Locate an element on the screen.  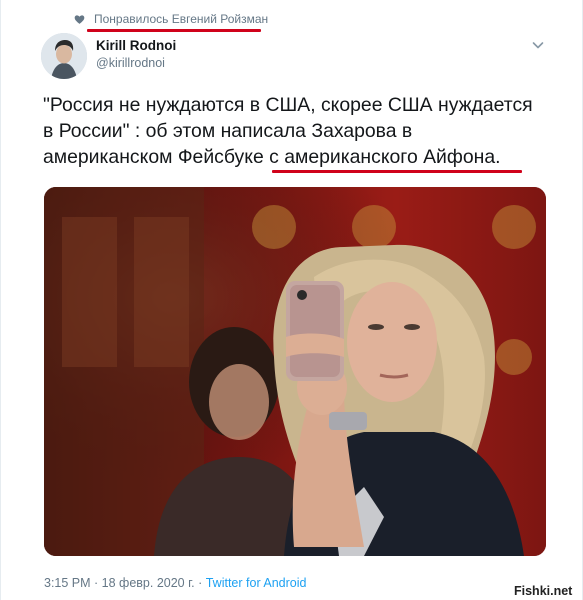
avatar is located at coordinates (64, 56).